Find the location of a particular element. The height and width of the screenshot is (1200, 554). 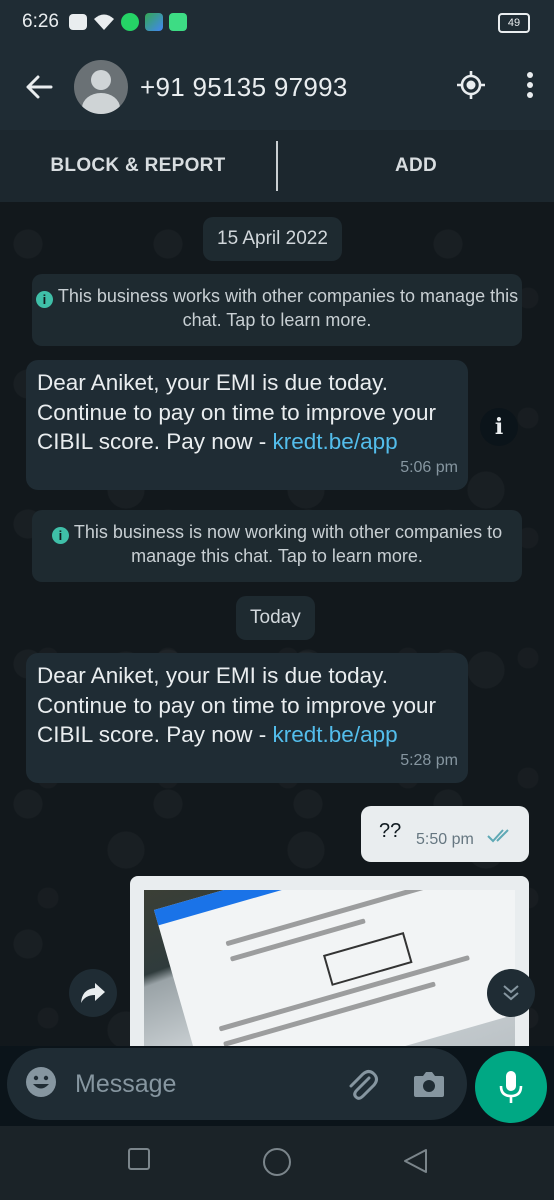

date-chip: 15 April 2022 is located at coordinates (272, 239).